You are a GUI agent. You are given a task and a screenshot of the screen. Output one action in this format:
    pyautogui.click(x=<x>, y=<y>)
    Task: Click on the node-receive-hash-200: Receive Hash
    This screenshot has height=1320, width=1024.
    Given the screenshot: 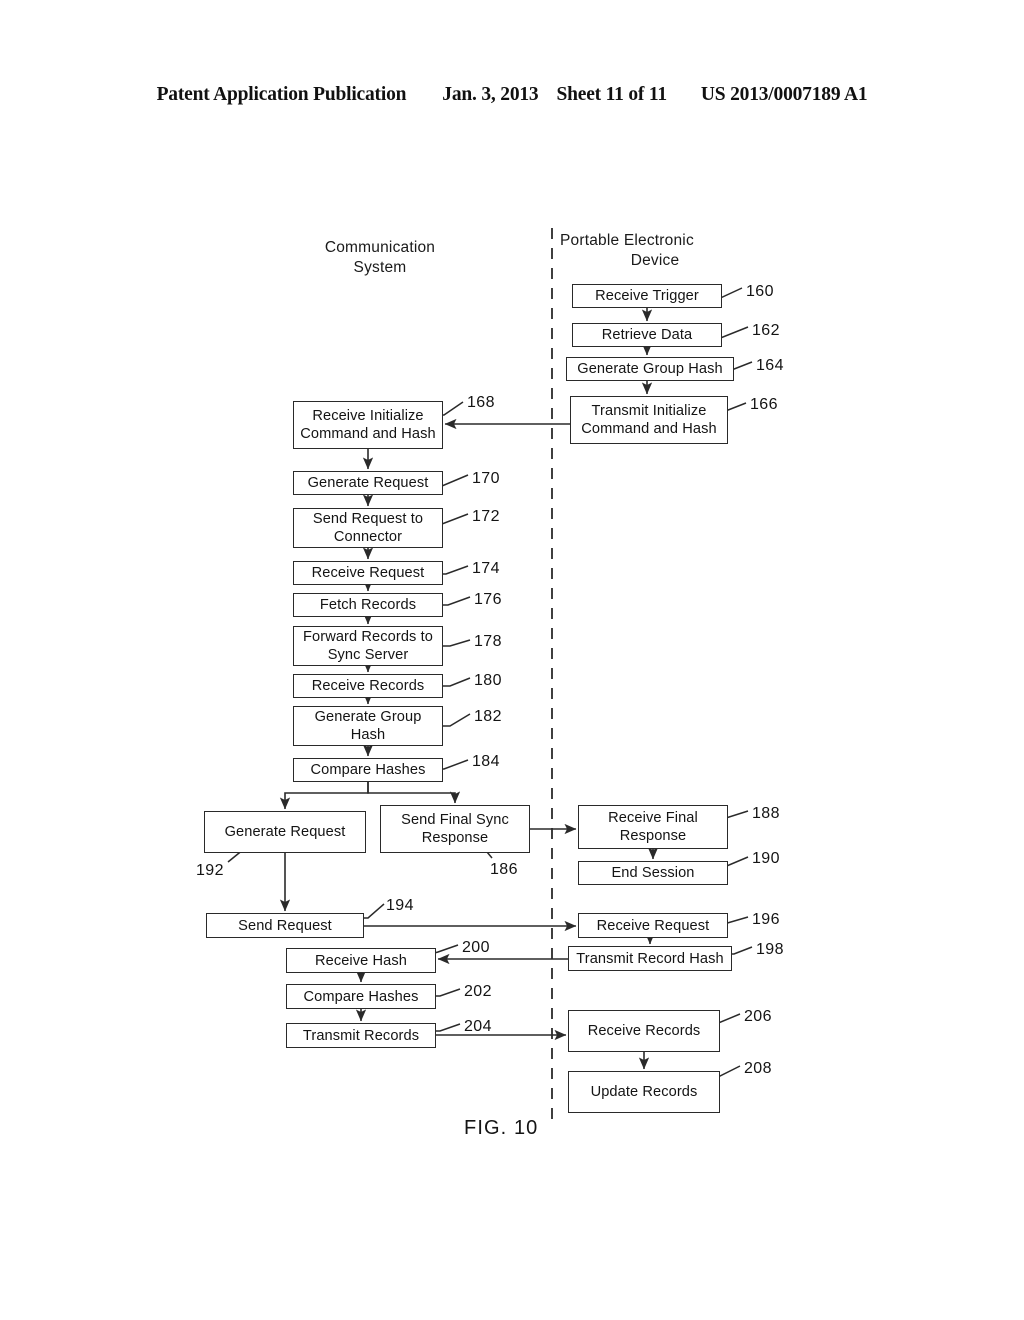 What is the action you would take?
    pyautogui.click(x=361, y=960)
    